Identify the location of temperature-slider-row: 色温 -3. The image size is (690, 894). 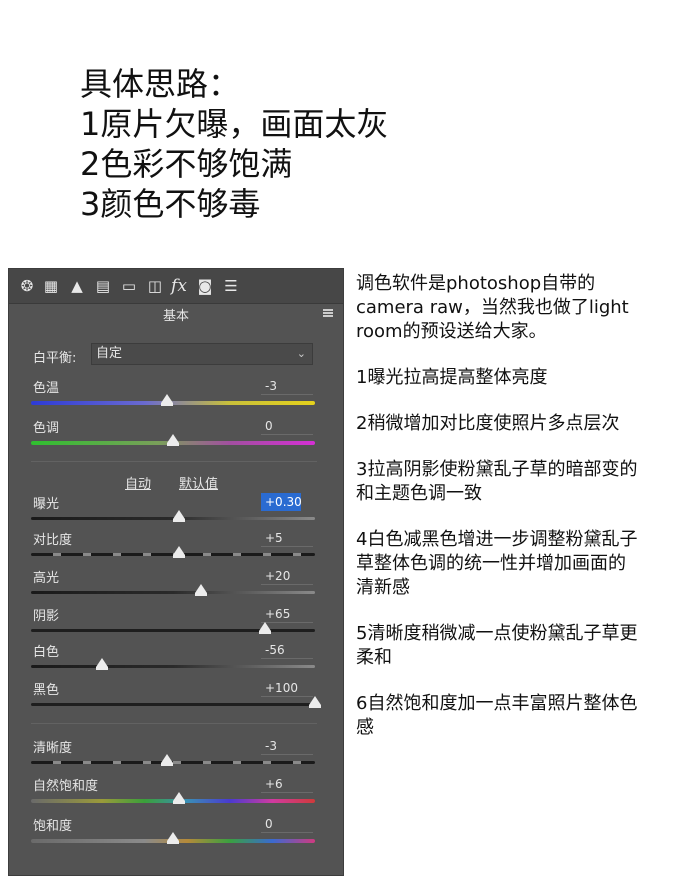
(176, 399).